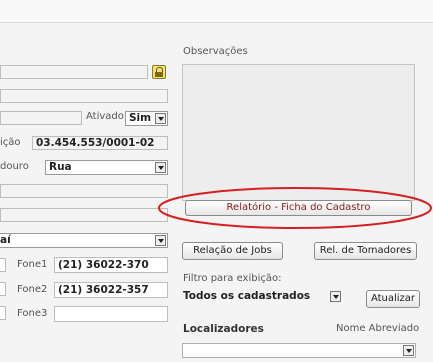 The image size is (433, 362). I want to click on relacao-jobs-label: Relação de Jobs, so click(232, 250).